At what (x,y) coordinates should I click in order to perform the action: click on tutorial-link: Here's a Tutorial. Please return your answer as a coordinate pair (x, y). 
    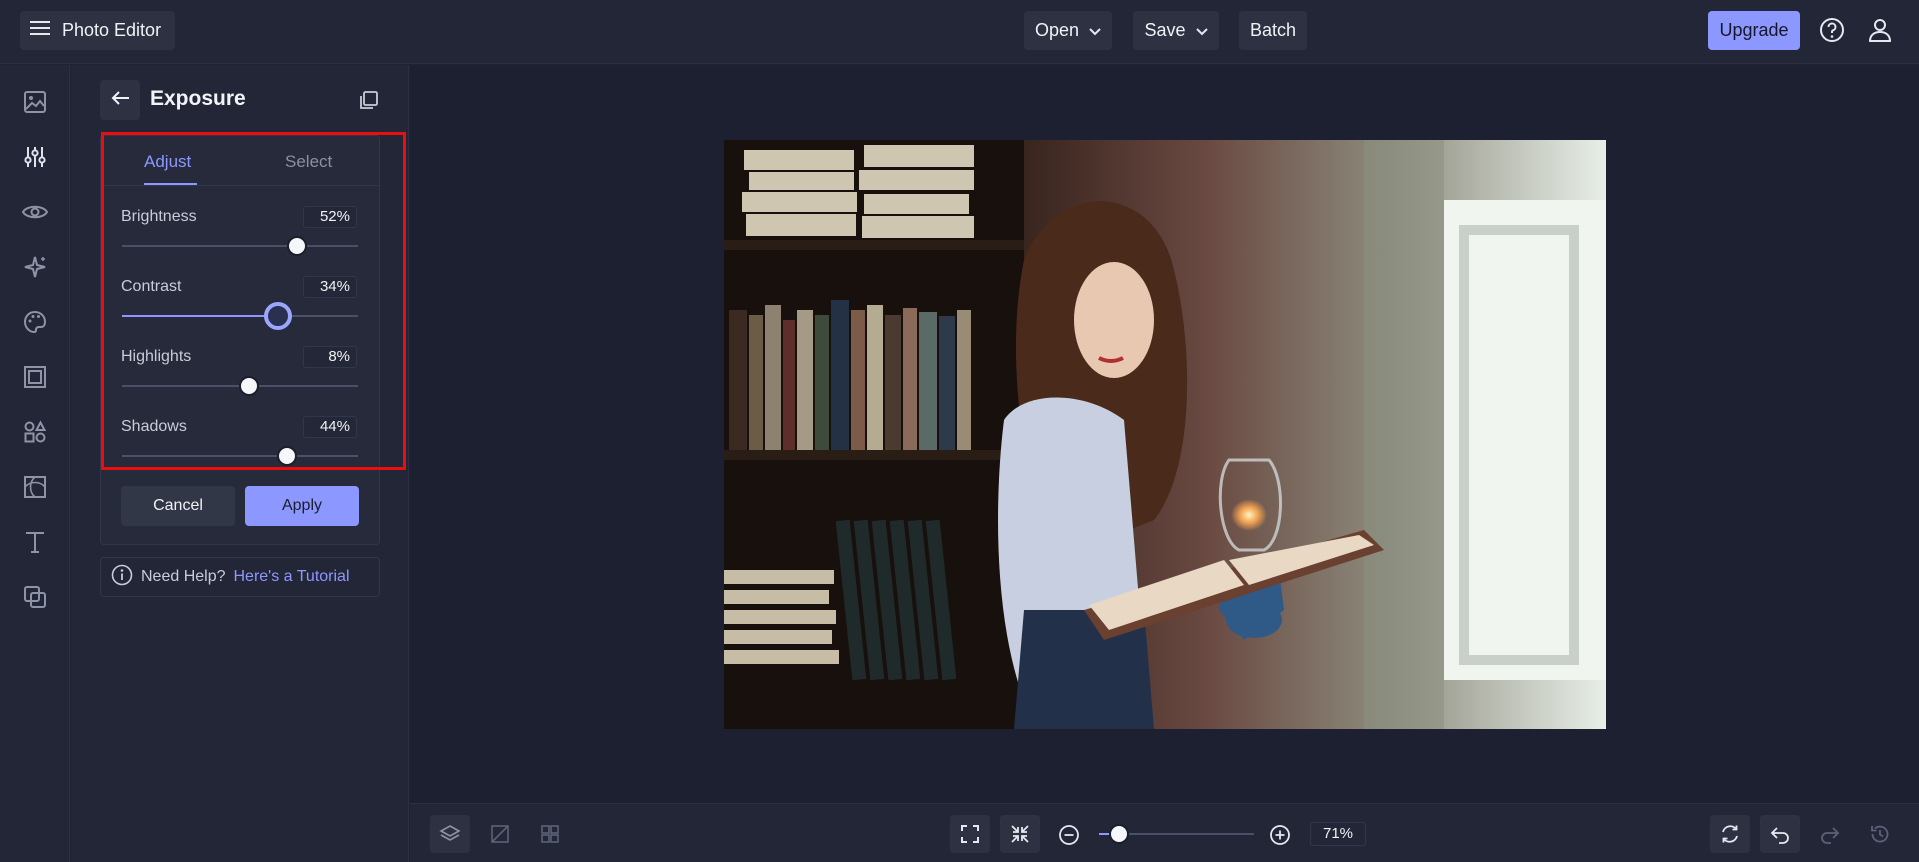
    Looking at the image, I should click on (292, 577).